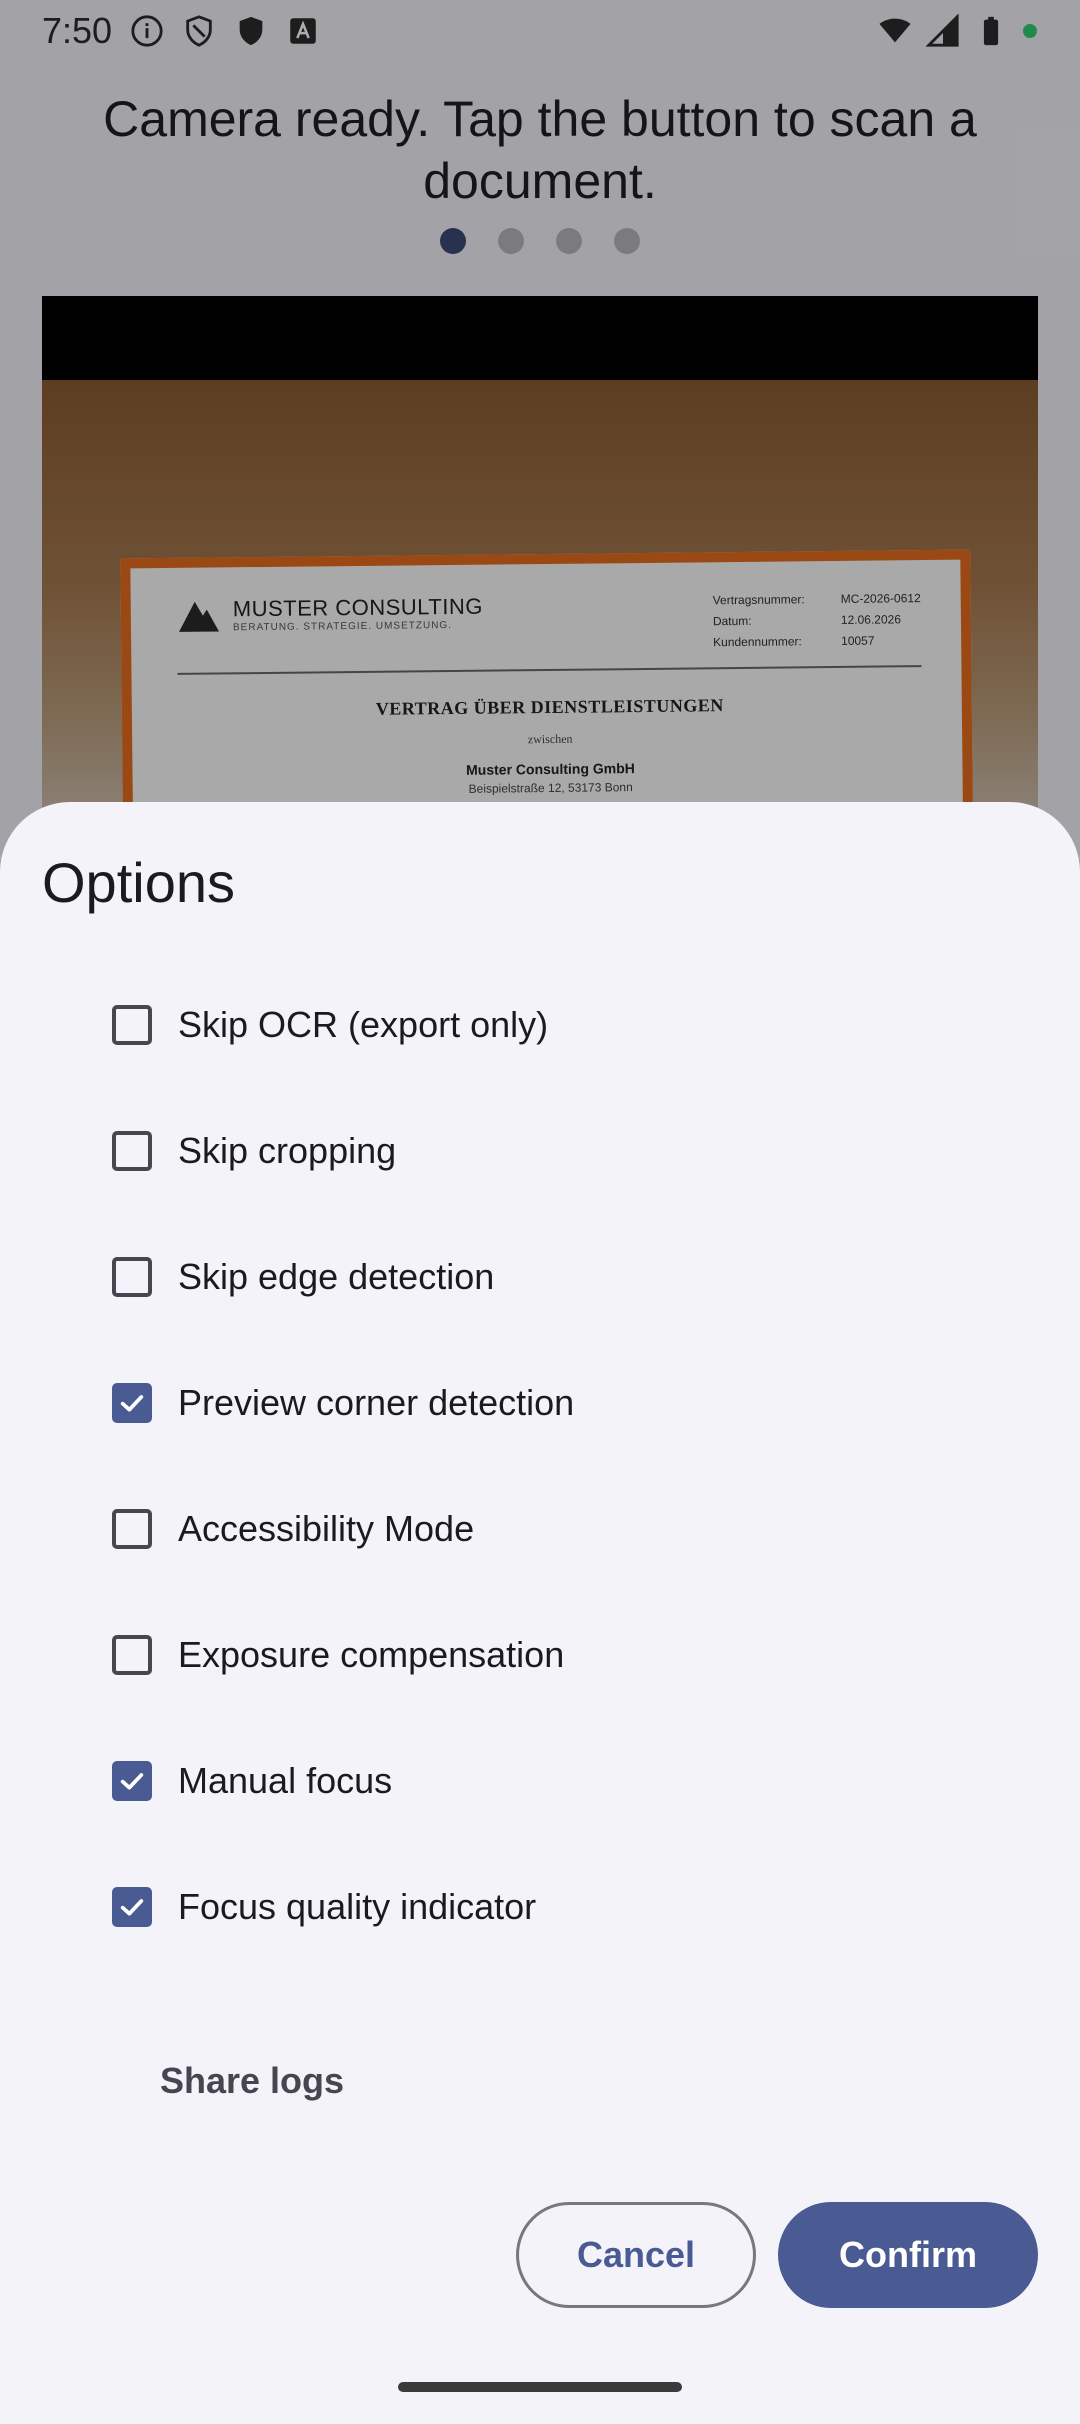  I want to click on home-indicator, so click(540, 2387).